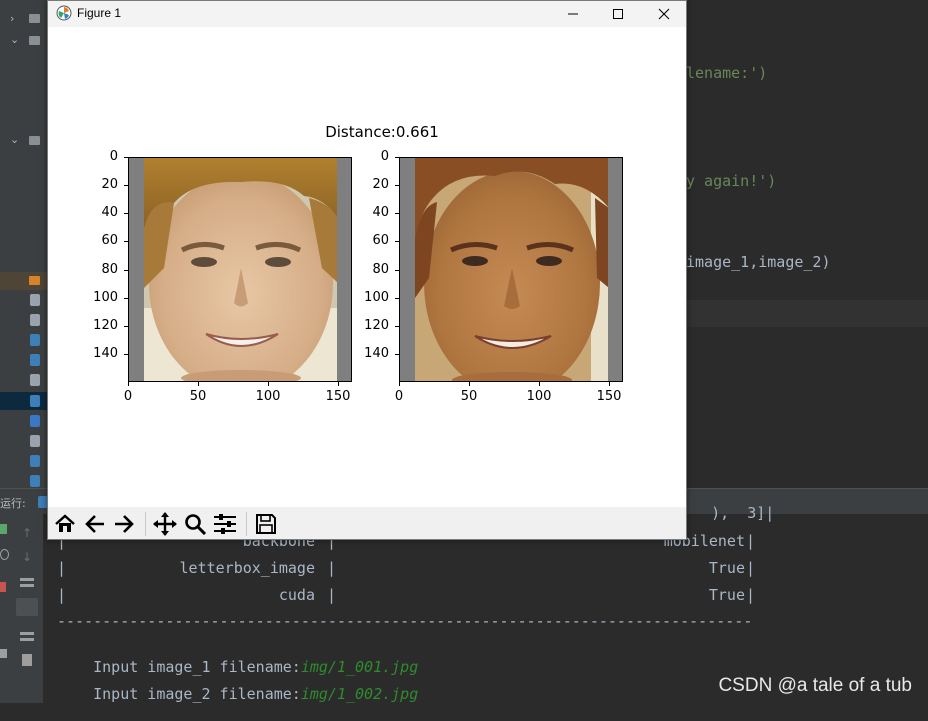 This screenshot has width=928, height=721. I want to click on configure-subplots-icon, so click(225, 524).